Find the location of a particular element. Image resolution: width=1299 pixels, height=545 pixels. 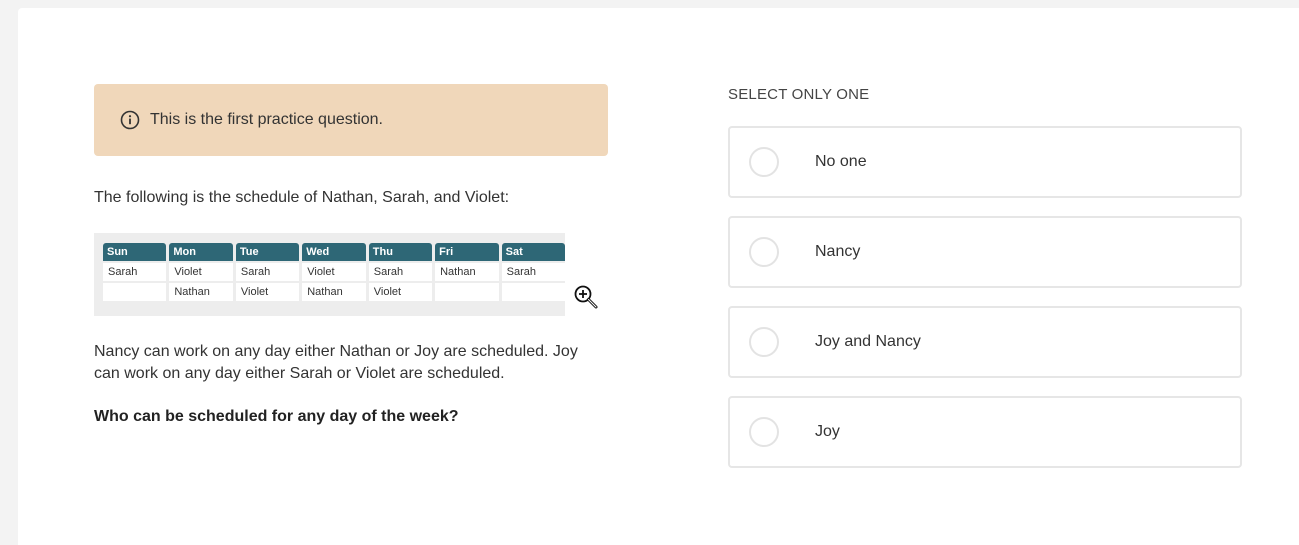

answer-label: Joy is located at coordinates (827, 431).